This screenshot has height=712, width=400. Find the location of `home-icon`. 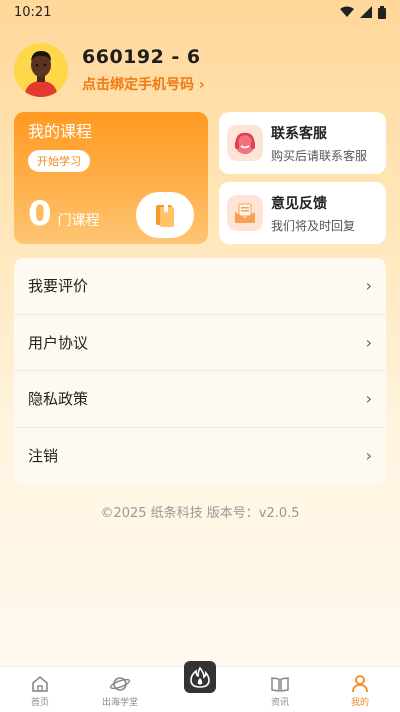

home-icon is located at coordinates (40, 684).